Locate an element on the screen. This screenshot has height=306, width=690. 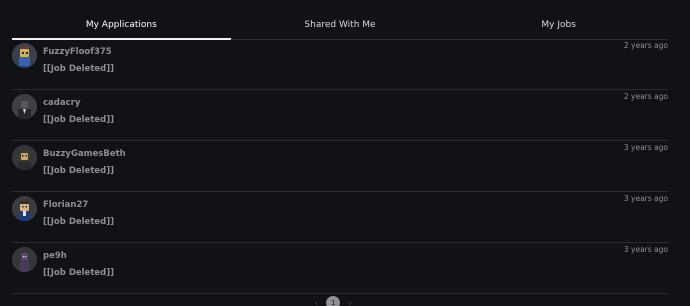
username: cadacry is located at coordinates (61, 103).